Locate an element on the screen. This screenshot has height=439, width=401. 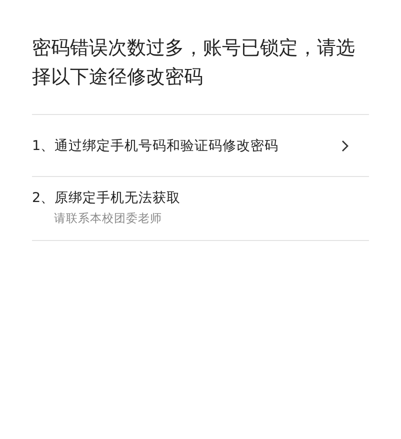
option-note: 请联系本校团委老师 is located at coordinates (108, 218).